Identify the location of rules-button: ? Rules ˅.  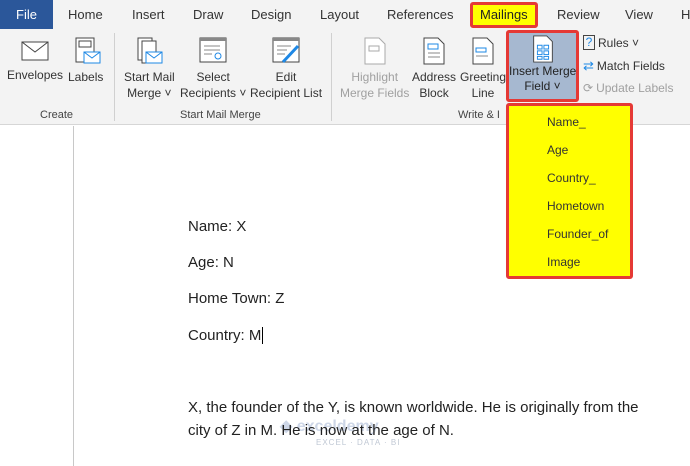
(611, 42).